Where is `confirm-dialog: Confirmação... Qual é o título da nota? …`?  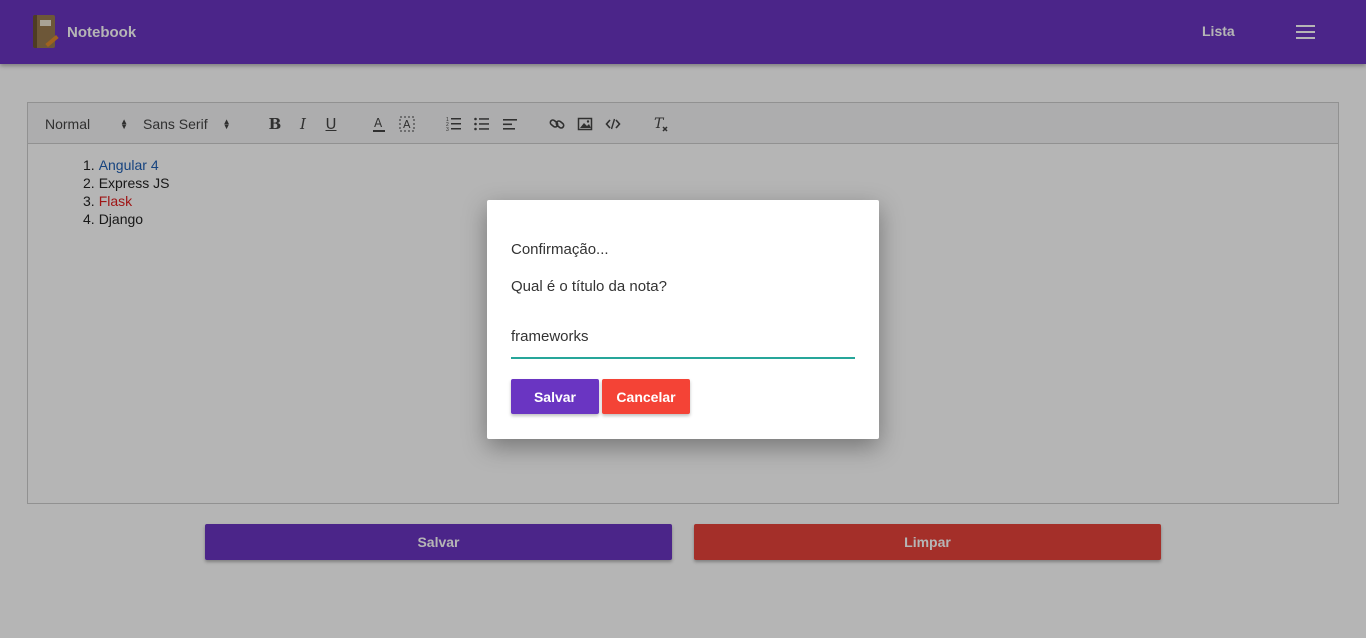 confirm-dialog: Confirmação... Qual é o título da nota? … is located at coordinates (683, 319).